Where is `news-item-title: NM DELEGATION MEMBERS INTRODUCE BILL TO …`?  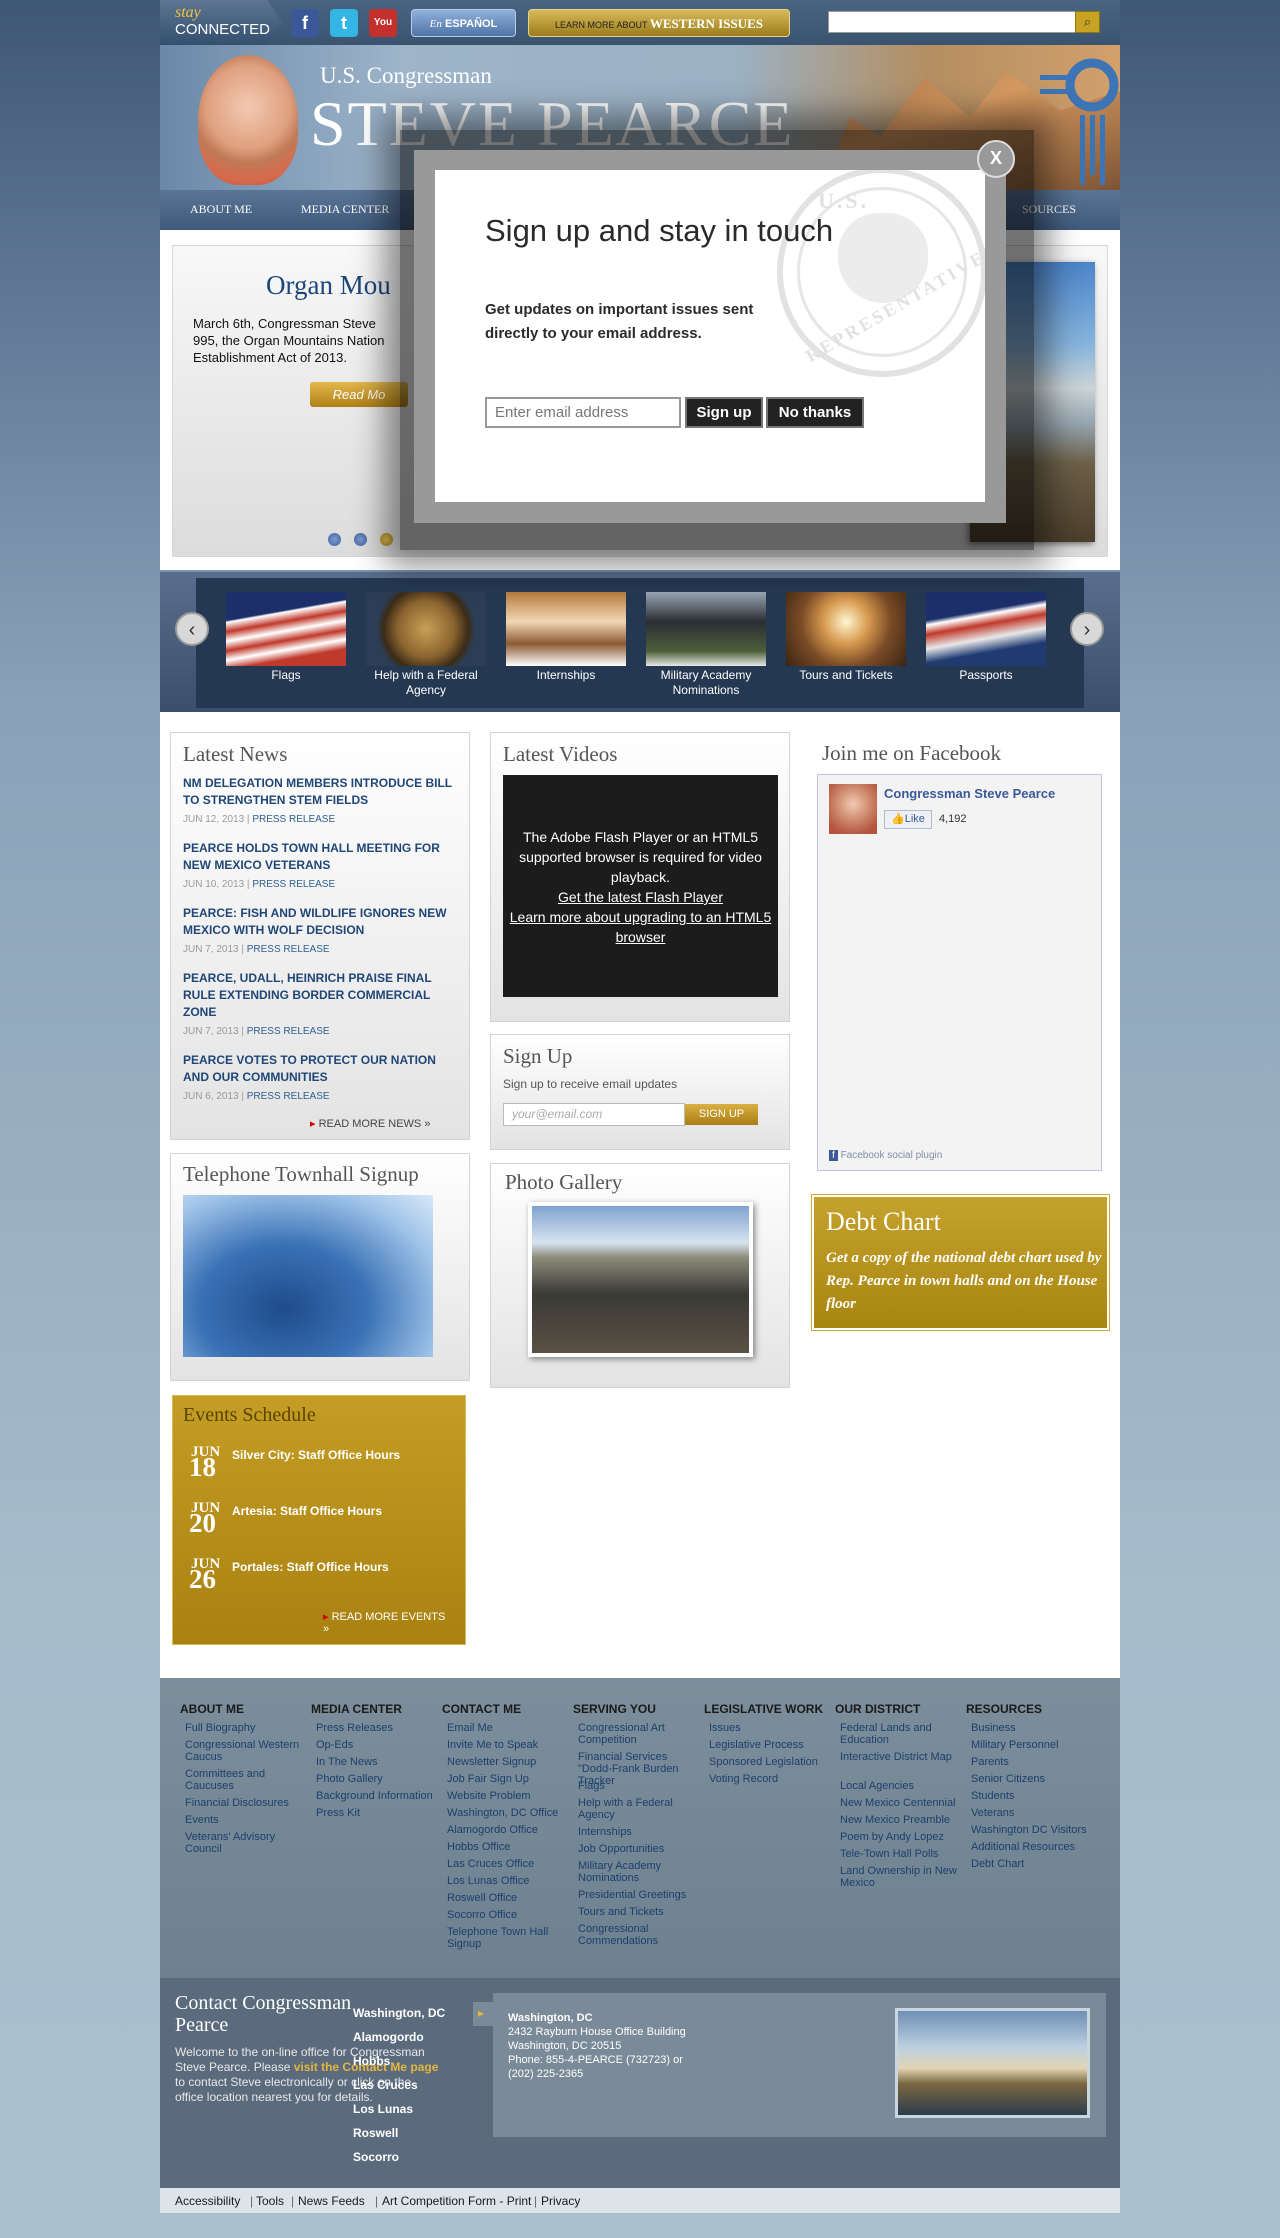
news-item-title: NM DELEGATION MEMBERS INTRODUCE BILL TO … is located at coordinates (323, 792).